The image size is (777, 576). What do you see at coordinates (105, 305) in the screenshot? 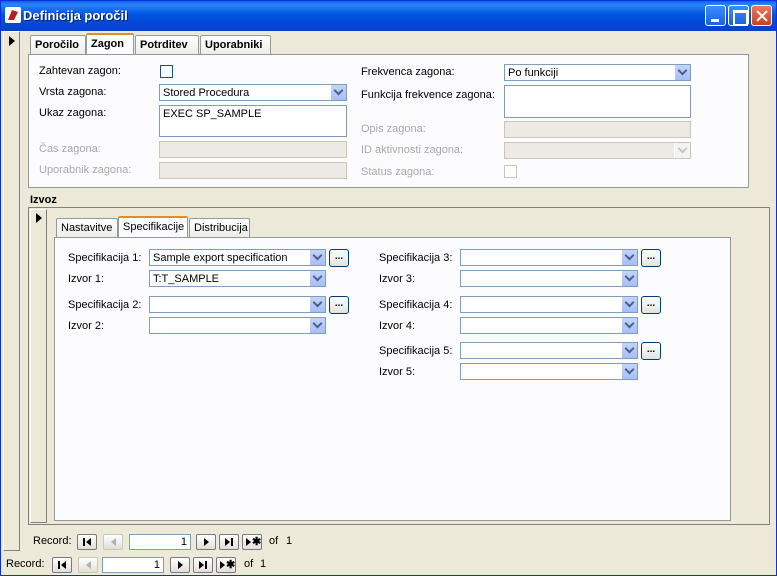
I see `spec2-label: Specifikacija 2:` at bounding box center [105, 305].